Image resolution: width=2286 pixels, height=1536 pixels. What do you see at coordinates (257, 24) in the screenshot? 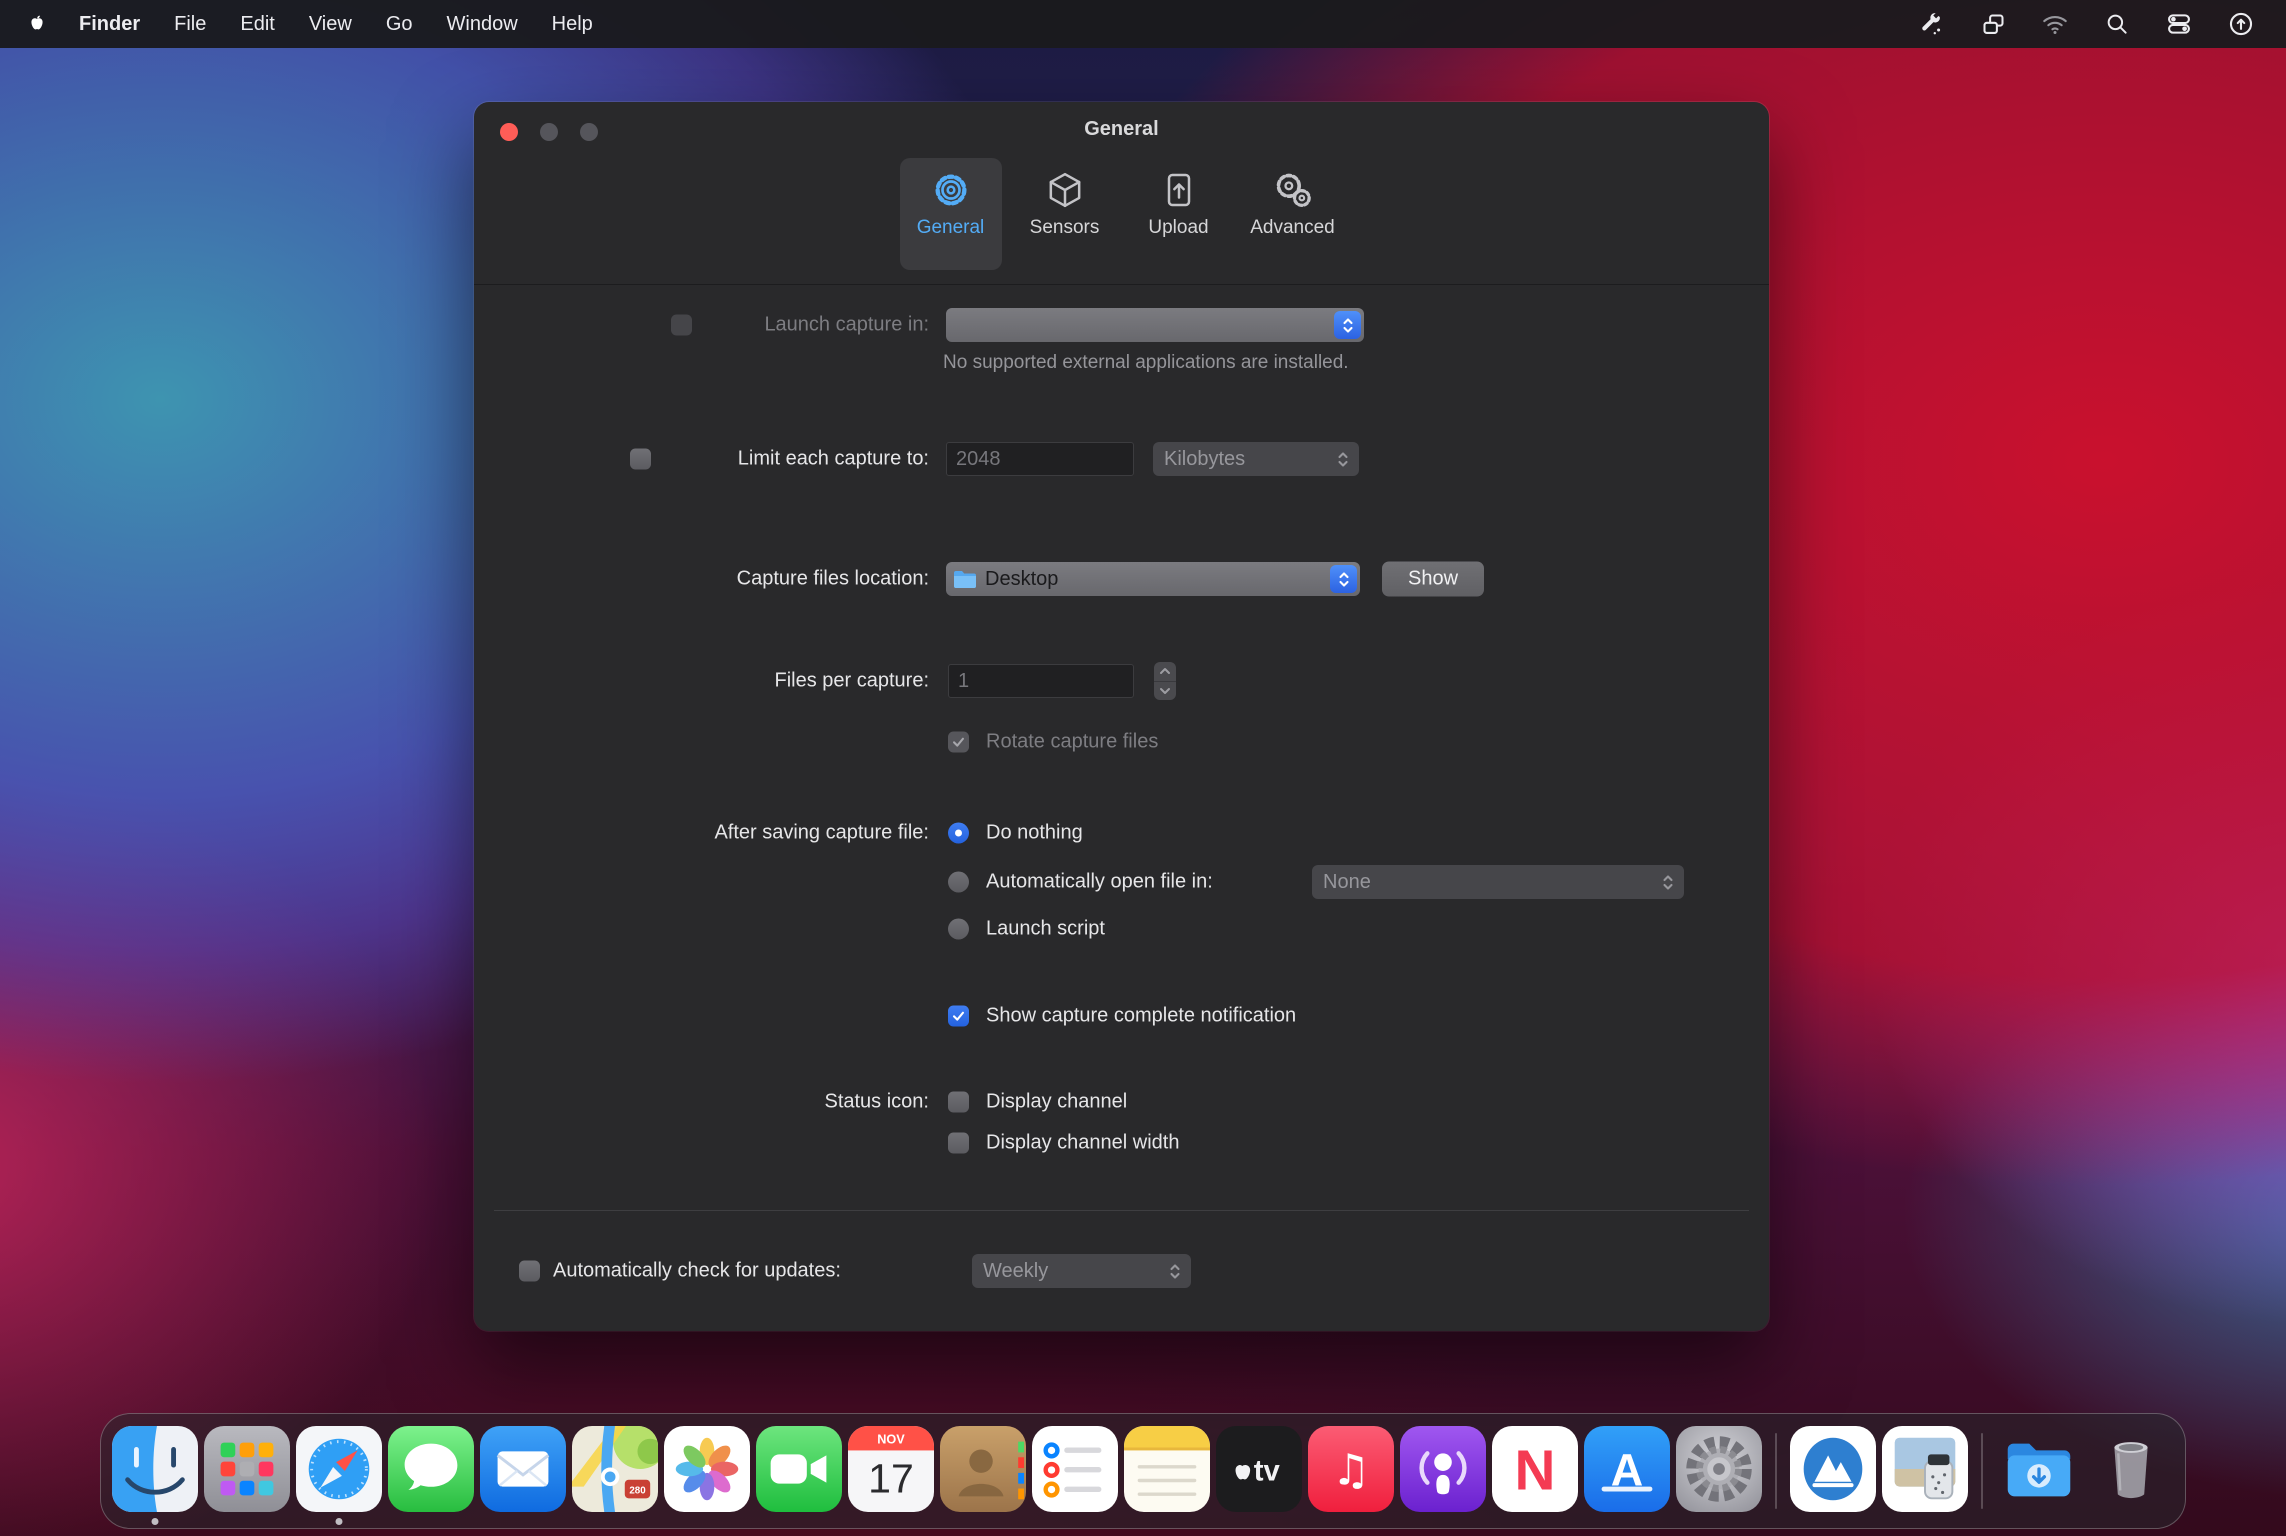
I see `menu-item-edit: Edit` at bounding box center [257, 24].